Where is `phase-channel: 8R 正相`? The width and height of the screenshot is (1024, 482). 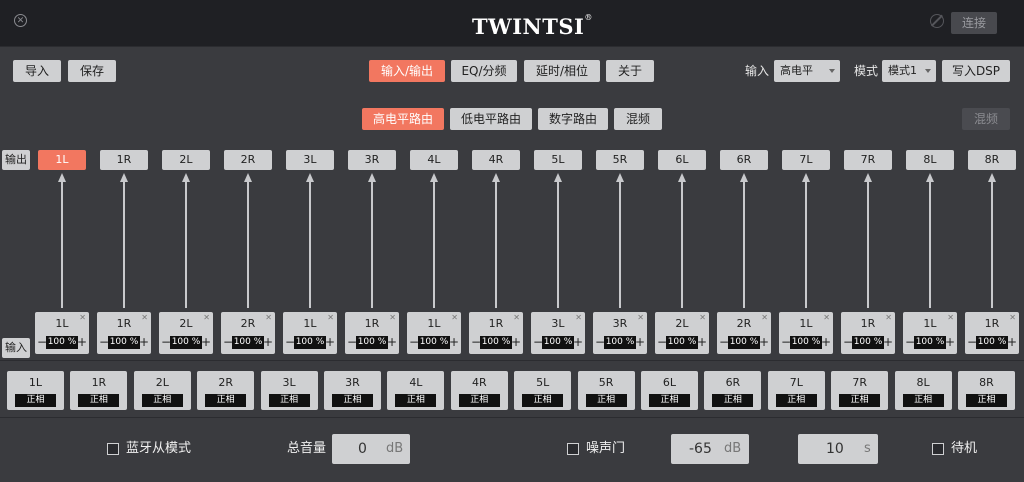 phase-channel: 8R 正相 is located at coordinates (986, 390).